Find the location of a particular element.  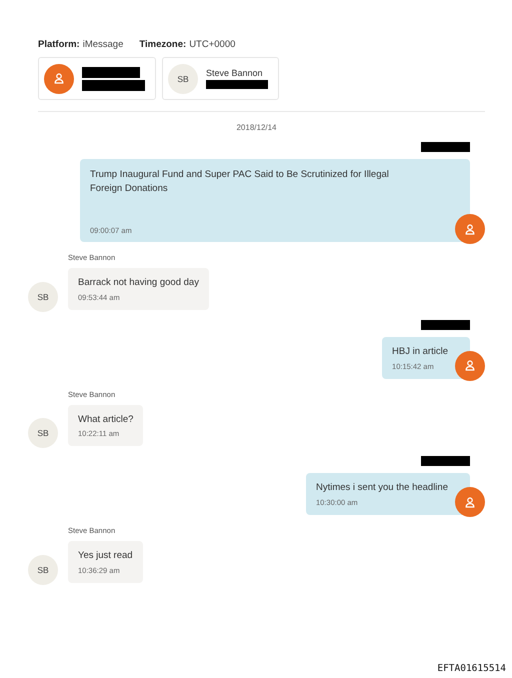

message-text: Barrack not having good day is located at coordinates (138, 283).